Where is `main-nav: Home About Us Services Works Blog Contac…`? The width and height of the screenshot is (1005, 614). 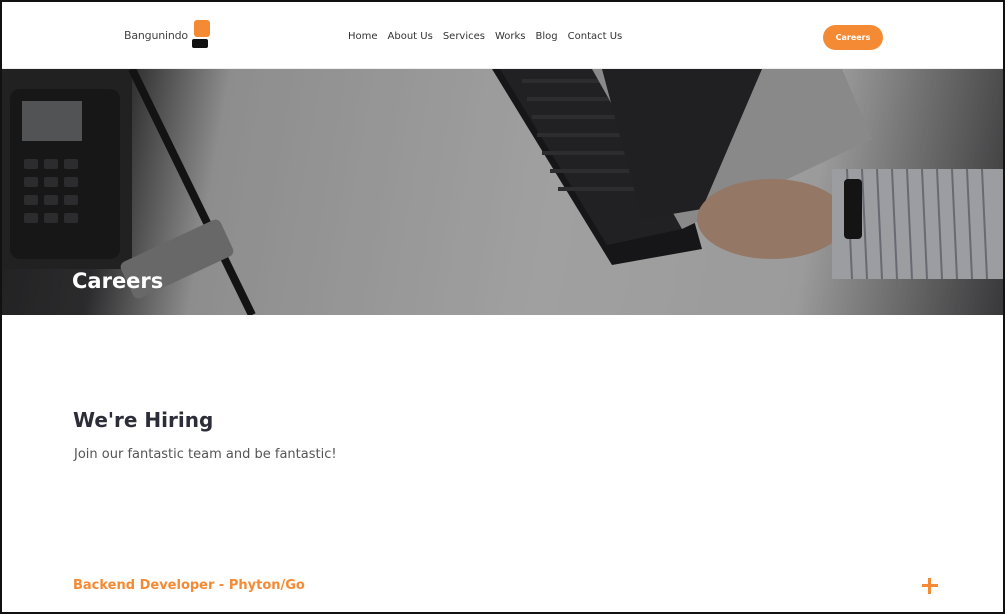 main-nav: Home About Us Services Works Blog Contac… is located at coordinates (485, 36).